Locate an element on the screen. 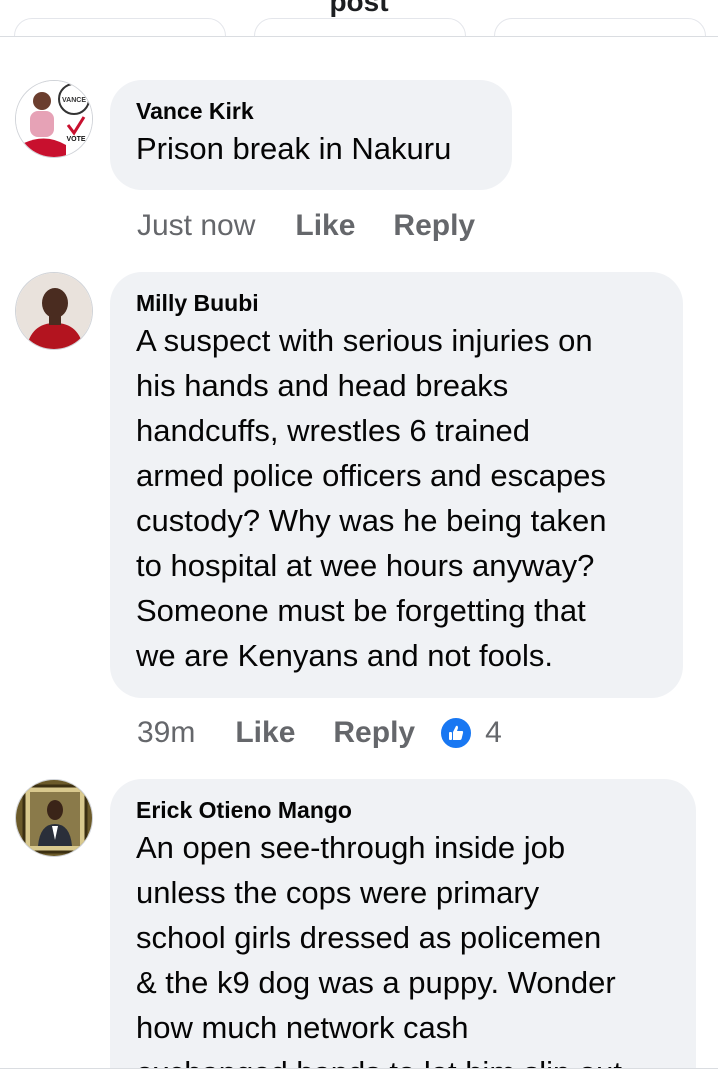  comment-bubble: Vance Kirk Prison break in Nakuru is located at coordinates (311, 135).